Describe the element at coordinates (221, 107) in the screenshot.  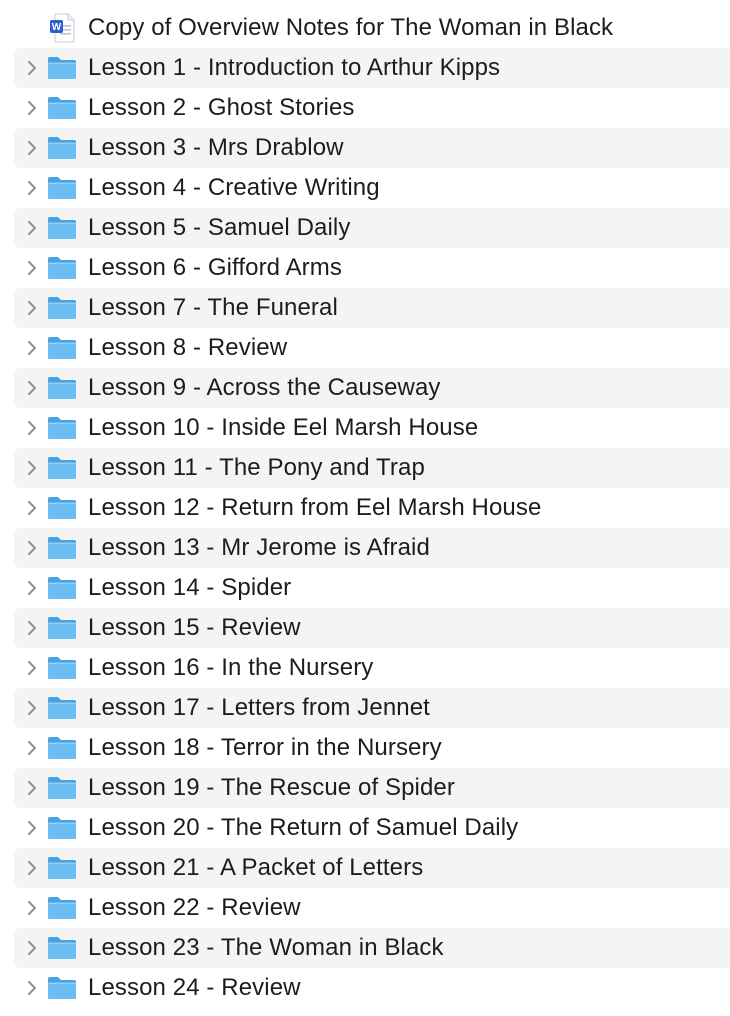
I see `folder-name: Lesson 2 - Ghost Stories` at that location.